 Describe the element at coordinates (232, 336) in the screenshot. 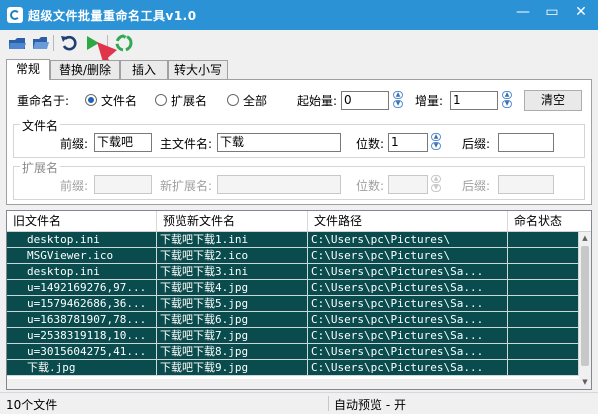

I see `cell-new-name: 下载吧下载7.jpg` at that location.